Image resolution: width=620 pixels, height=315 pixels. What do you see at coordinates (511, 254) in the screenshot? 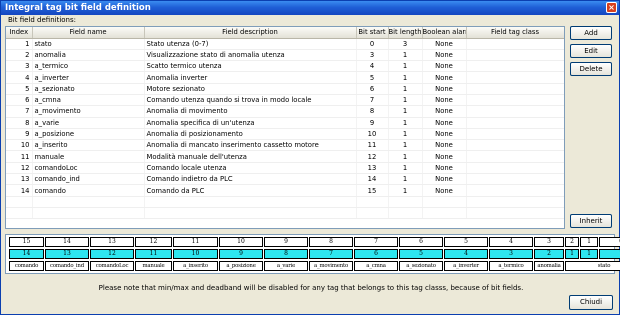
I see `bit-index-cell: 3` at bounding box center [511, 254].